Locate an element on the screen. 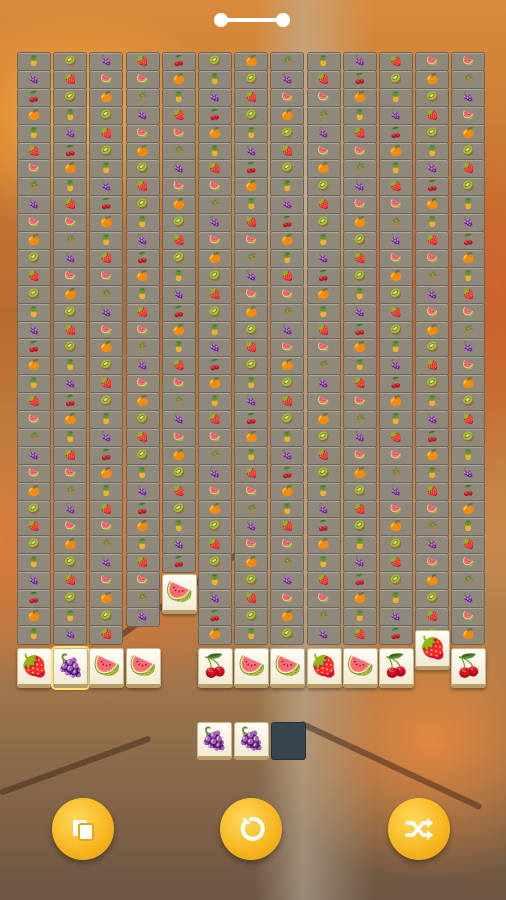 The height and width of the screenshot is (900, 506). shuffle-button is located at coordinates (419, 829).